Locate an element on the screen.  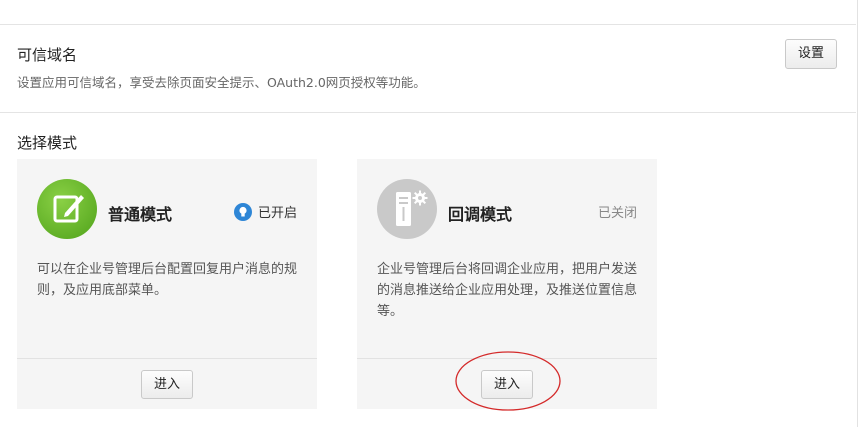
settings-button: 设置 is located at coordinates (811, 54).